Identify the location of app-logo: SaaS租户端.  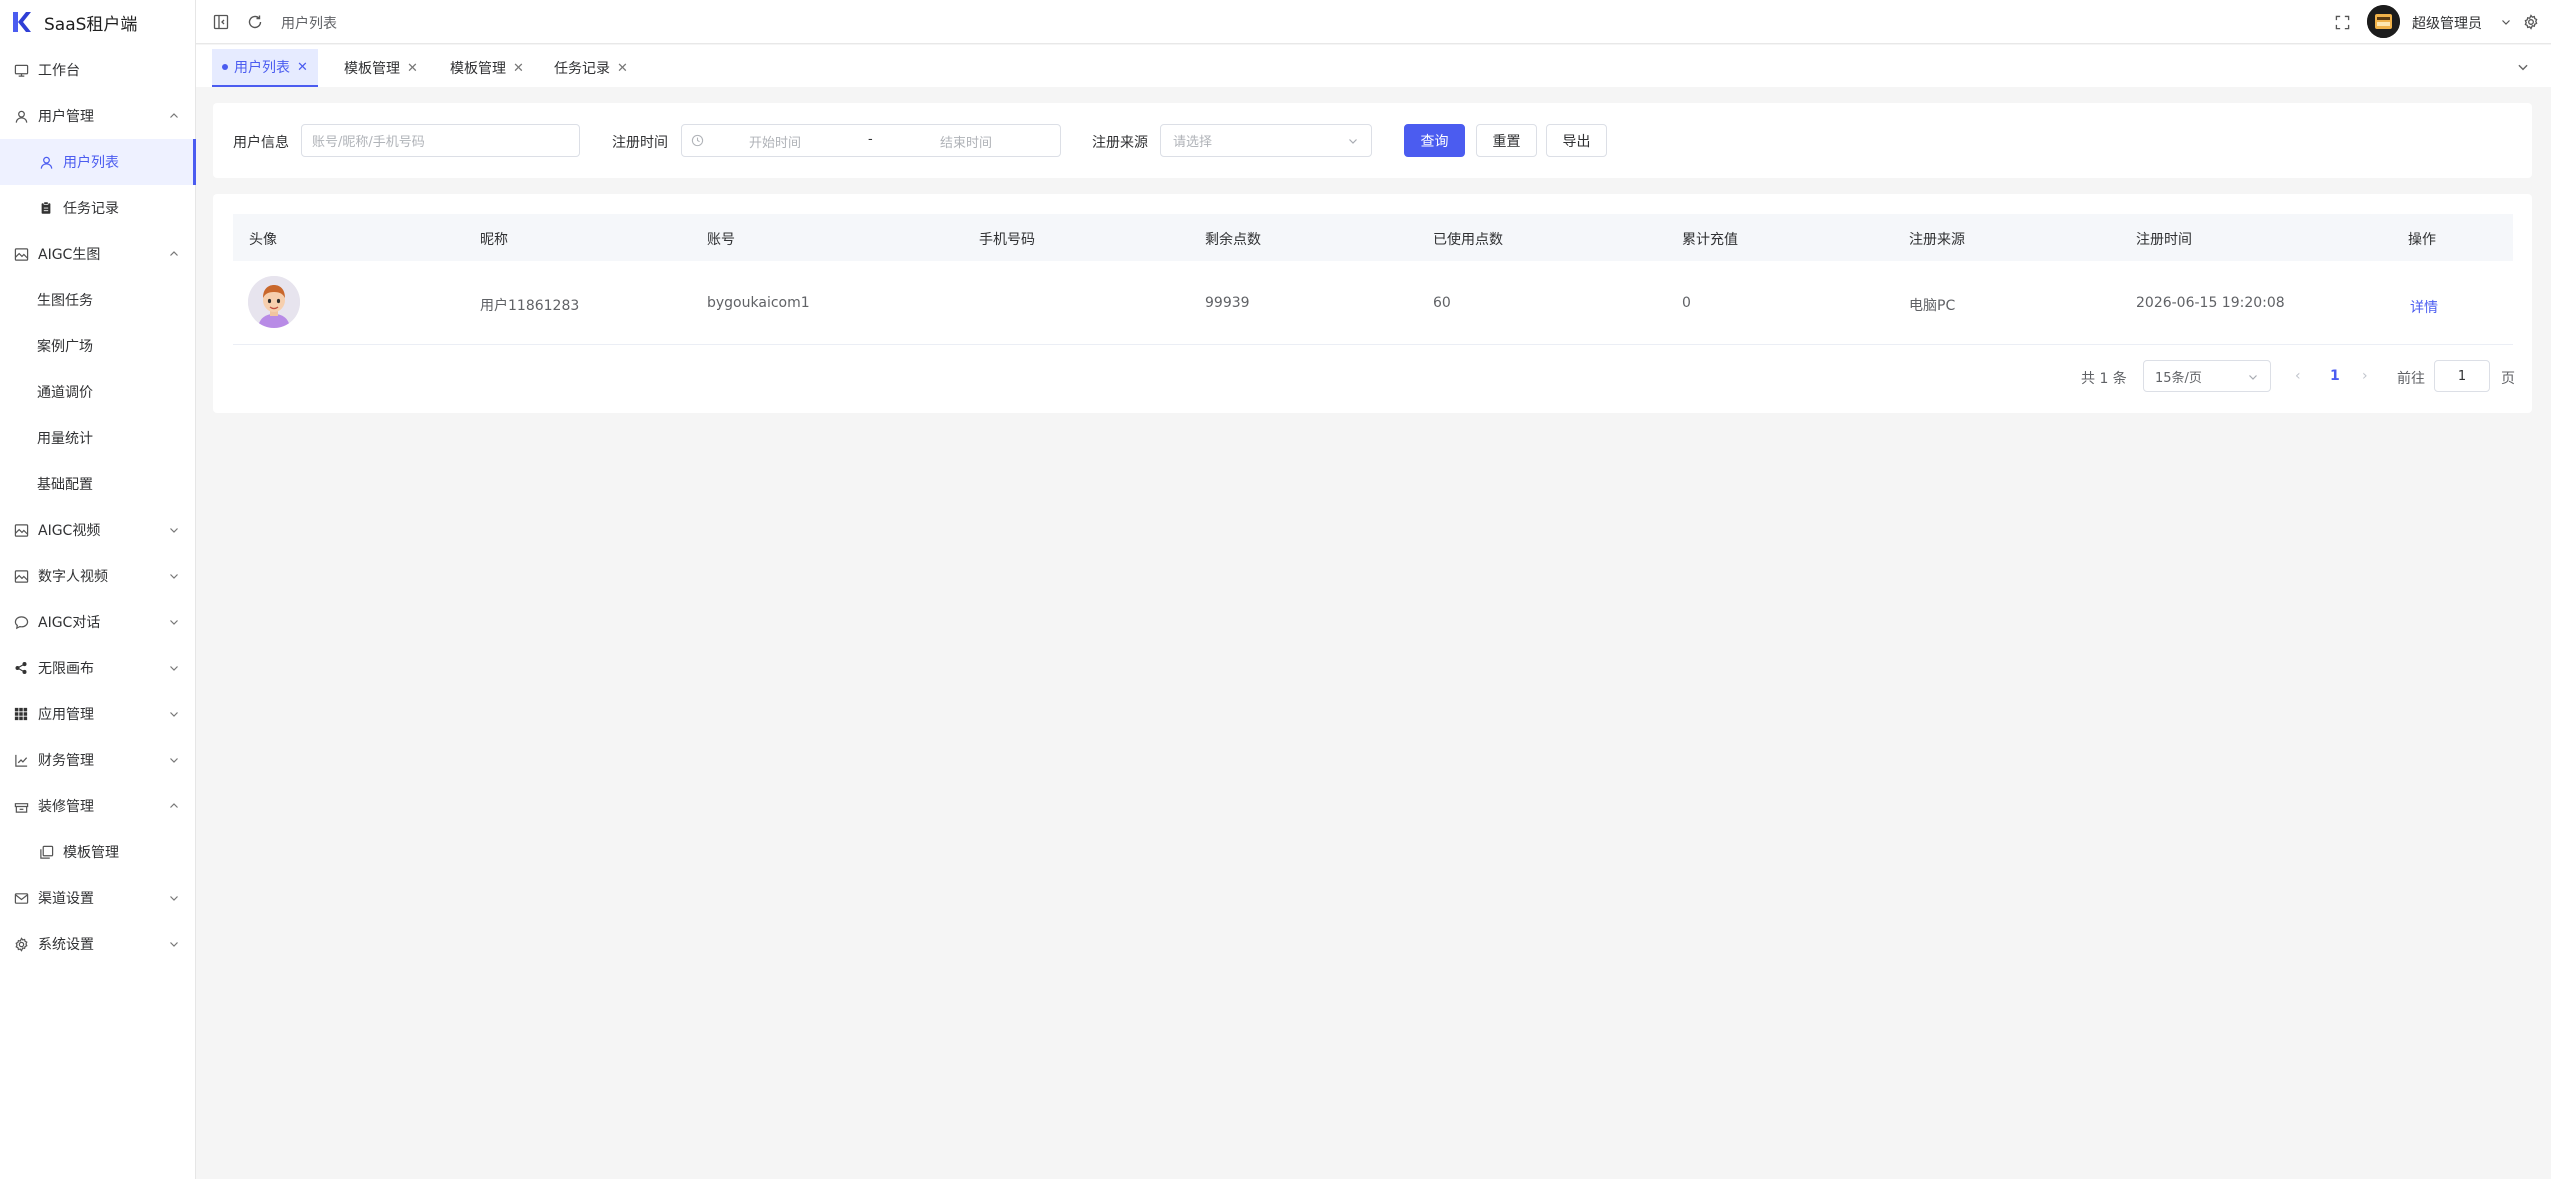
(97, 22).